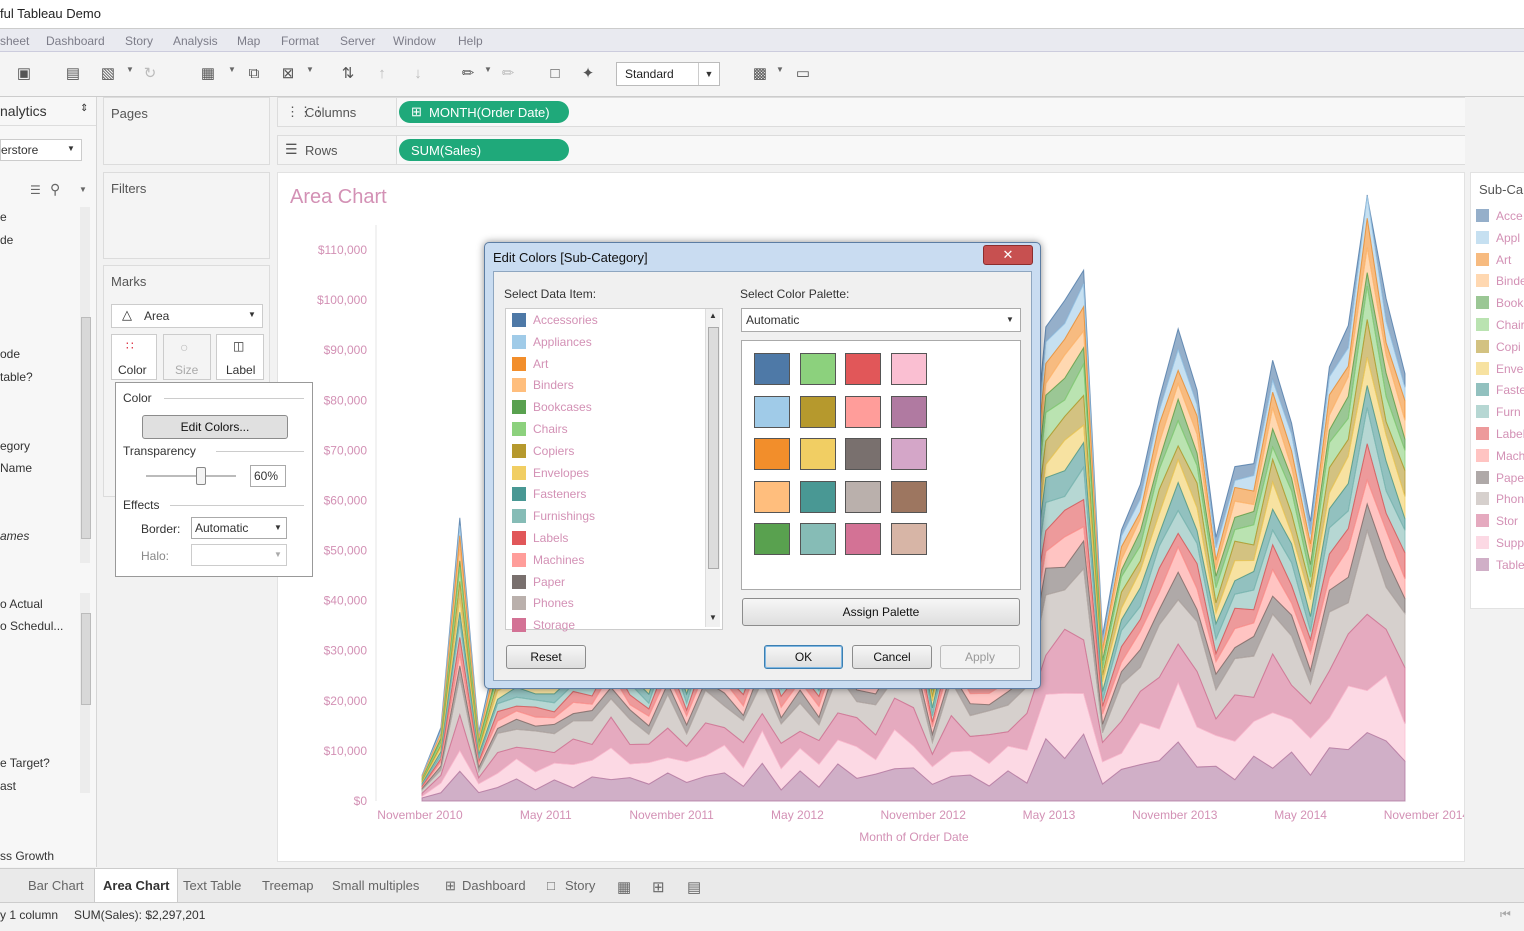  Describe the element at coordinates (892, 657) in the screenshot. I see `cancel-button: Cancel` at that location.